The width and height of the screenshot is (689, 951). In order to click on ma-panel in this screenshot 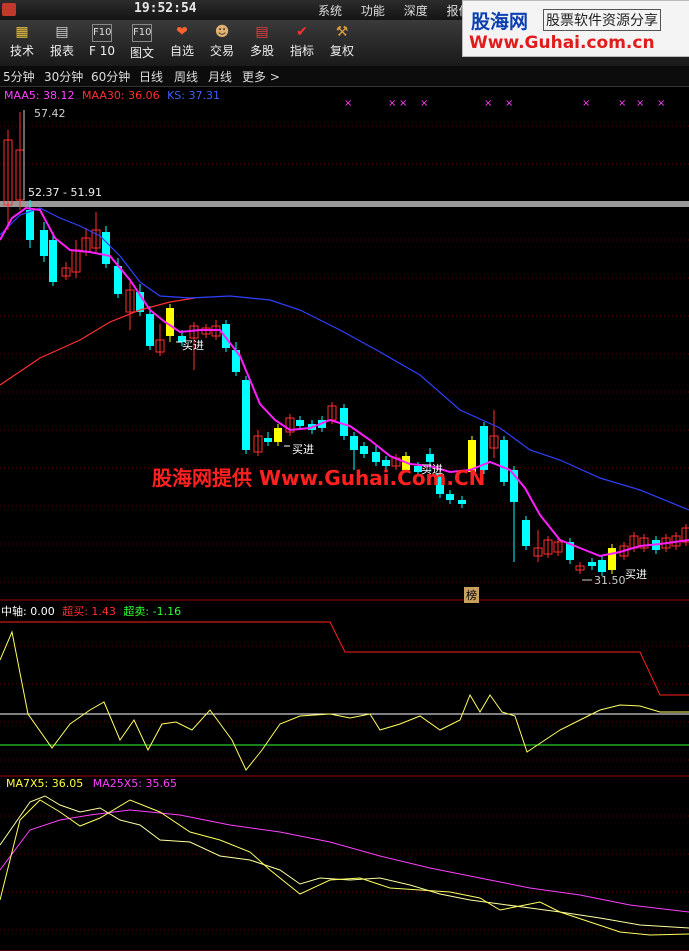, I will do `click(344, 865)`.